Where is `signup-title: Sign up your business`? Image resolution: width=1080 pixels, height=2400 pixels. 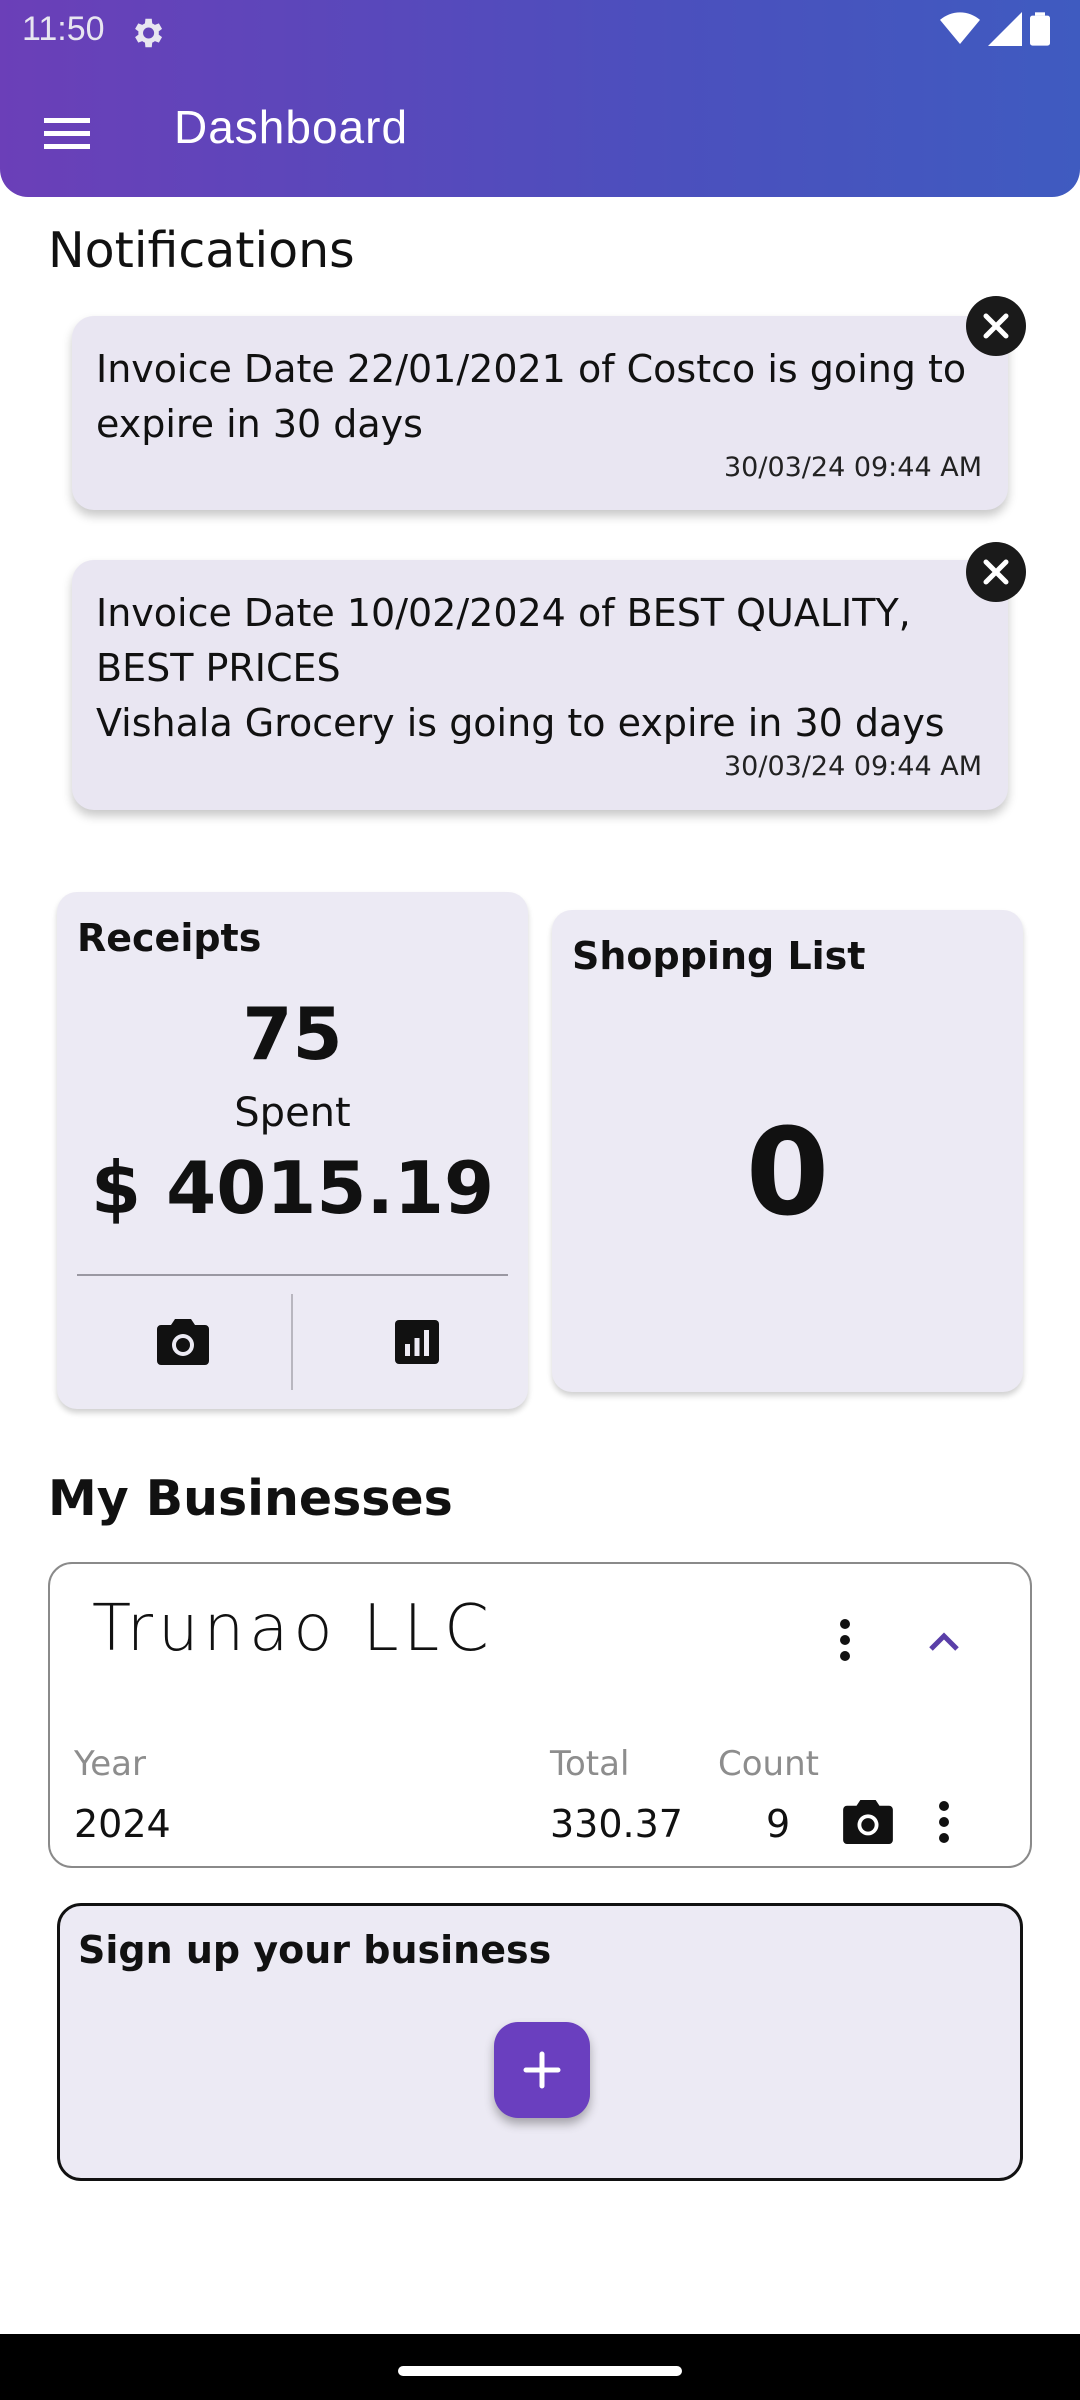 signup-title: Sign up your business is located at coordinates (315, 1950).